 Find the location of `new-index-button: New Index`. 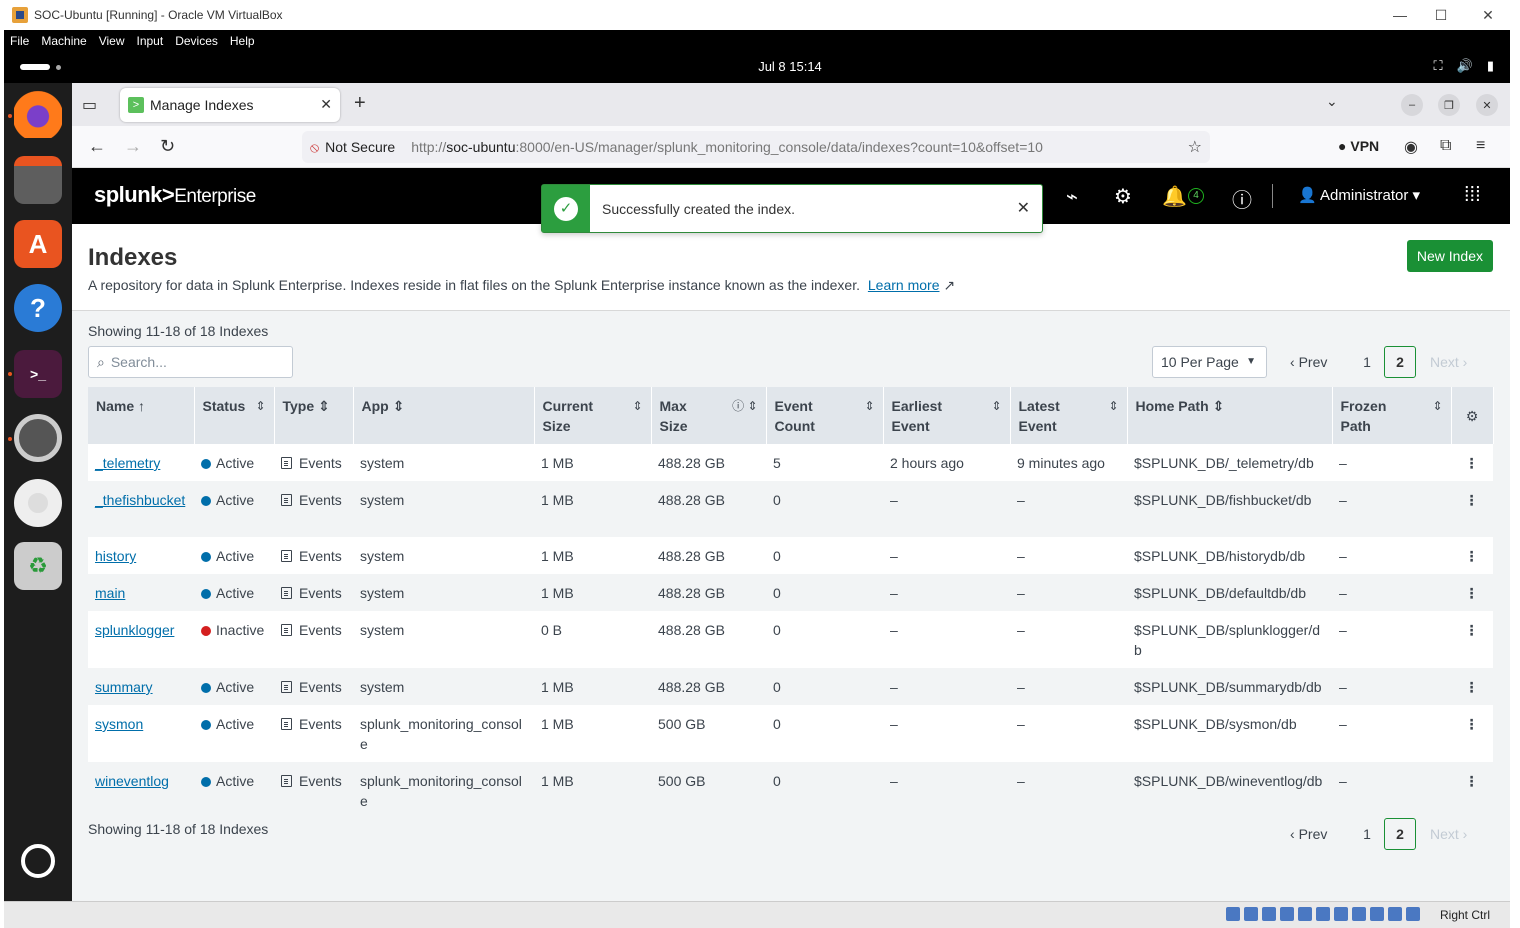

new-index-button: New Index is located at coordinates (1449, 256).